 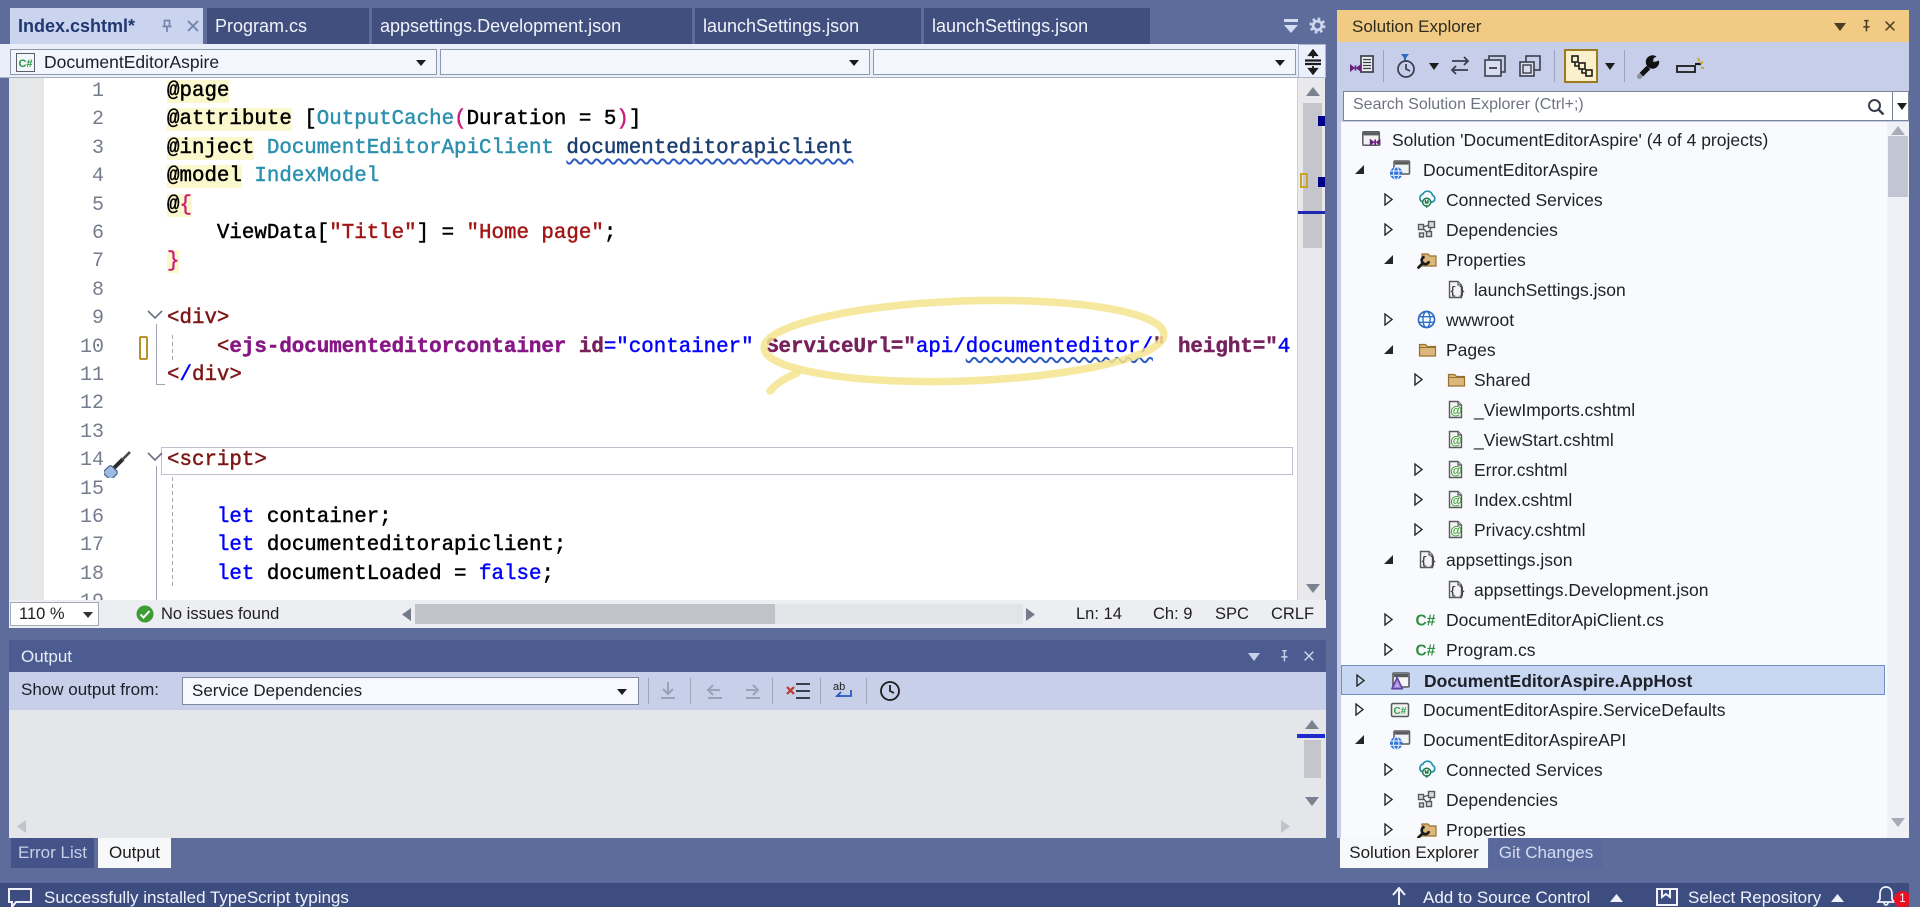 I want to click on svg-text: C#, so click(x=25, y=64).